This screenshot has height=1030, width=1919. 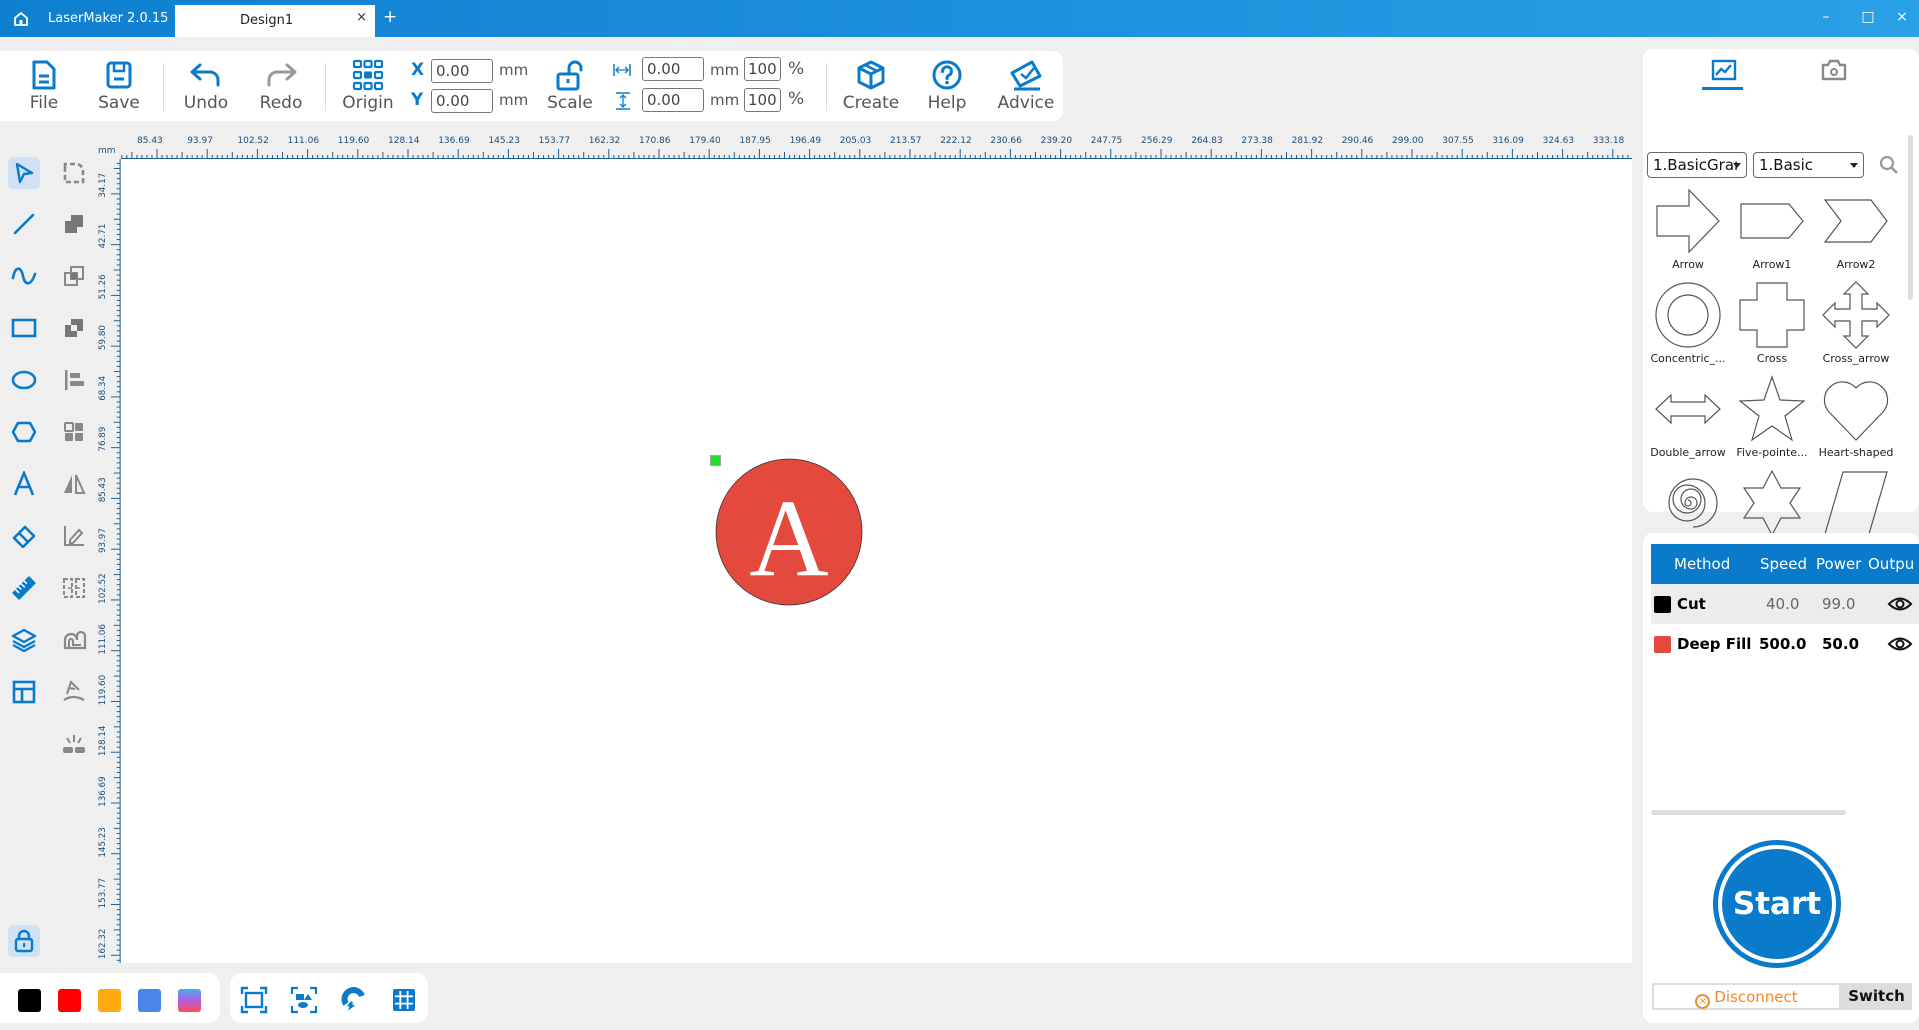 What do you see at coordinates (74, 588) in the screenshot?
I see `distribute-tool` at bounding box center [74, 588].